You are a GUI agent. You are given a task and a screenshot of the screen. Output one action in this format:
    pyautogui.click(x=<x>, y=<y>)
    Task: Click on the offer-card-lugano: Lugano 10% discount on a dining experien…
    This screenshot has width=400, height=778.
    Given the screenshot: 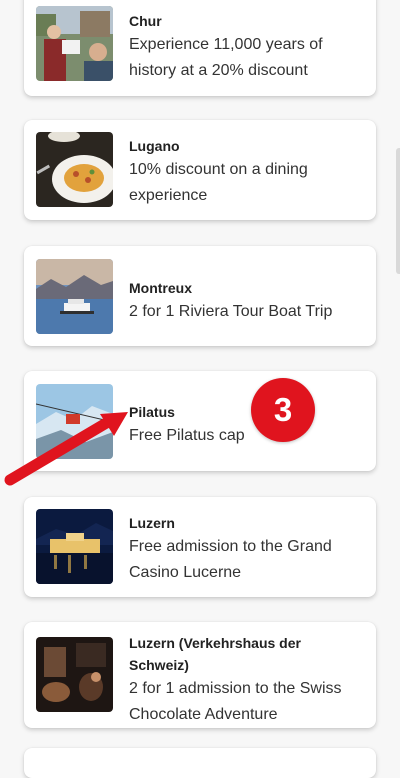 What is the action you would take?
    pyautogui.click(x=200, y=170)
    